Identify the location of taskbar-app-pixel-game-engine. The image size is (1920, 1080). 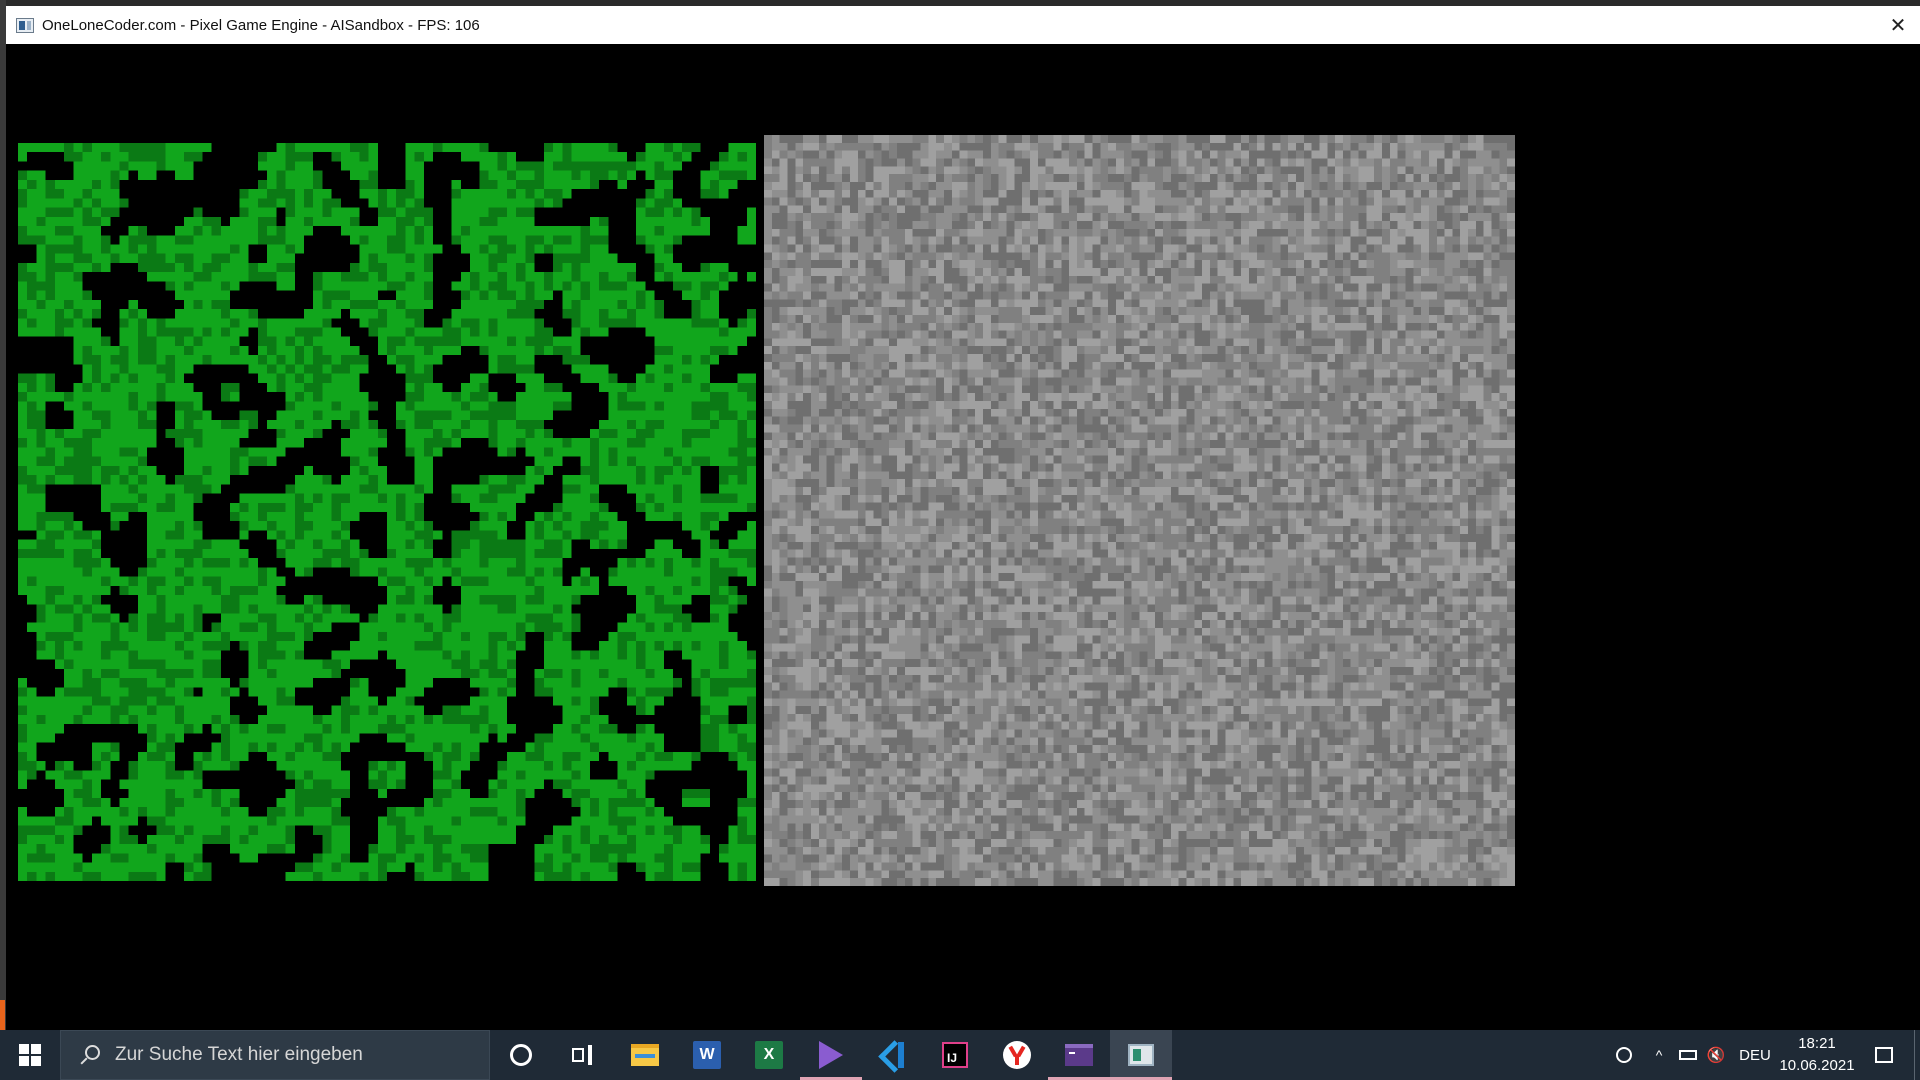
(1141, 1055).